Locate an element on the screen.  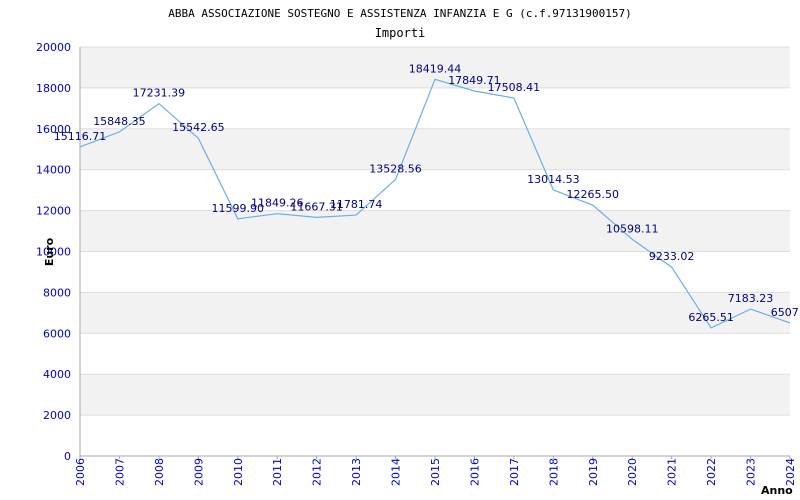
y-tick-label: 0 is located at coordinates (67, 456).